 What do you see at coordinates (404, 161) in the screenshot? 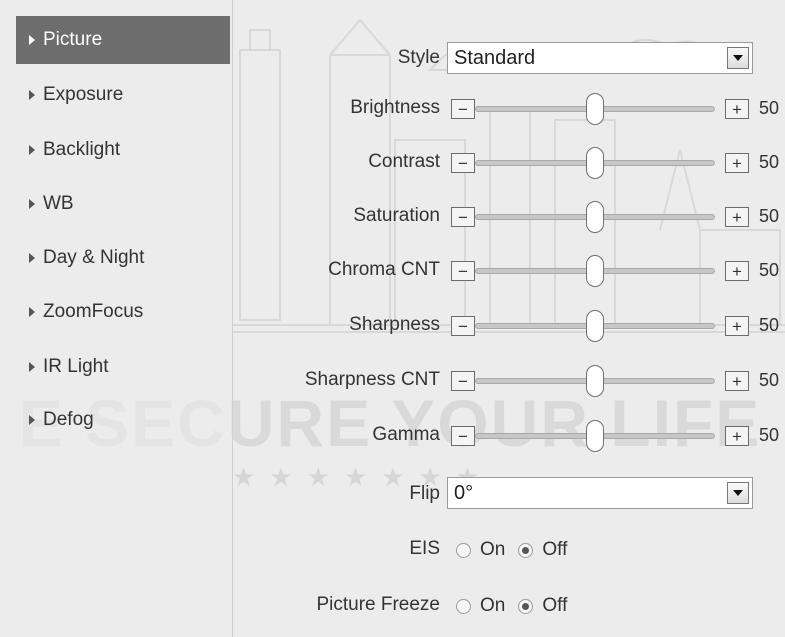
I see `contrast-label: Contrast` at bounding box center [404, 161].